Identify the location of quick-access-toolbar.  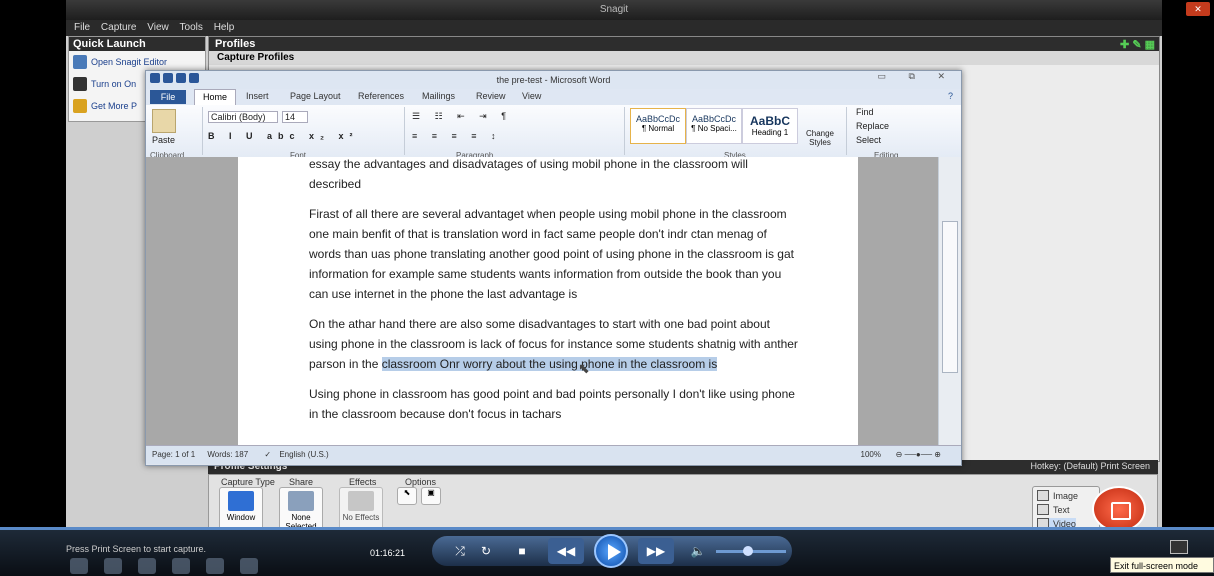
(174, 78).